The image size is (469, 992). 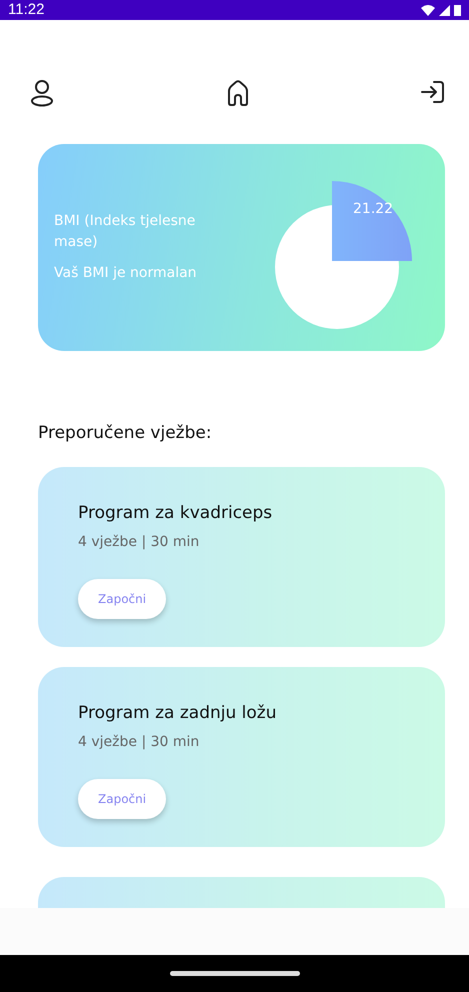 I want to click on section-heading: Preporučene vježbe:, so click(x=125, y=433).